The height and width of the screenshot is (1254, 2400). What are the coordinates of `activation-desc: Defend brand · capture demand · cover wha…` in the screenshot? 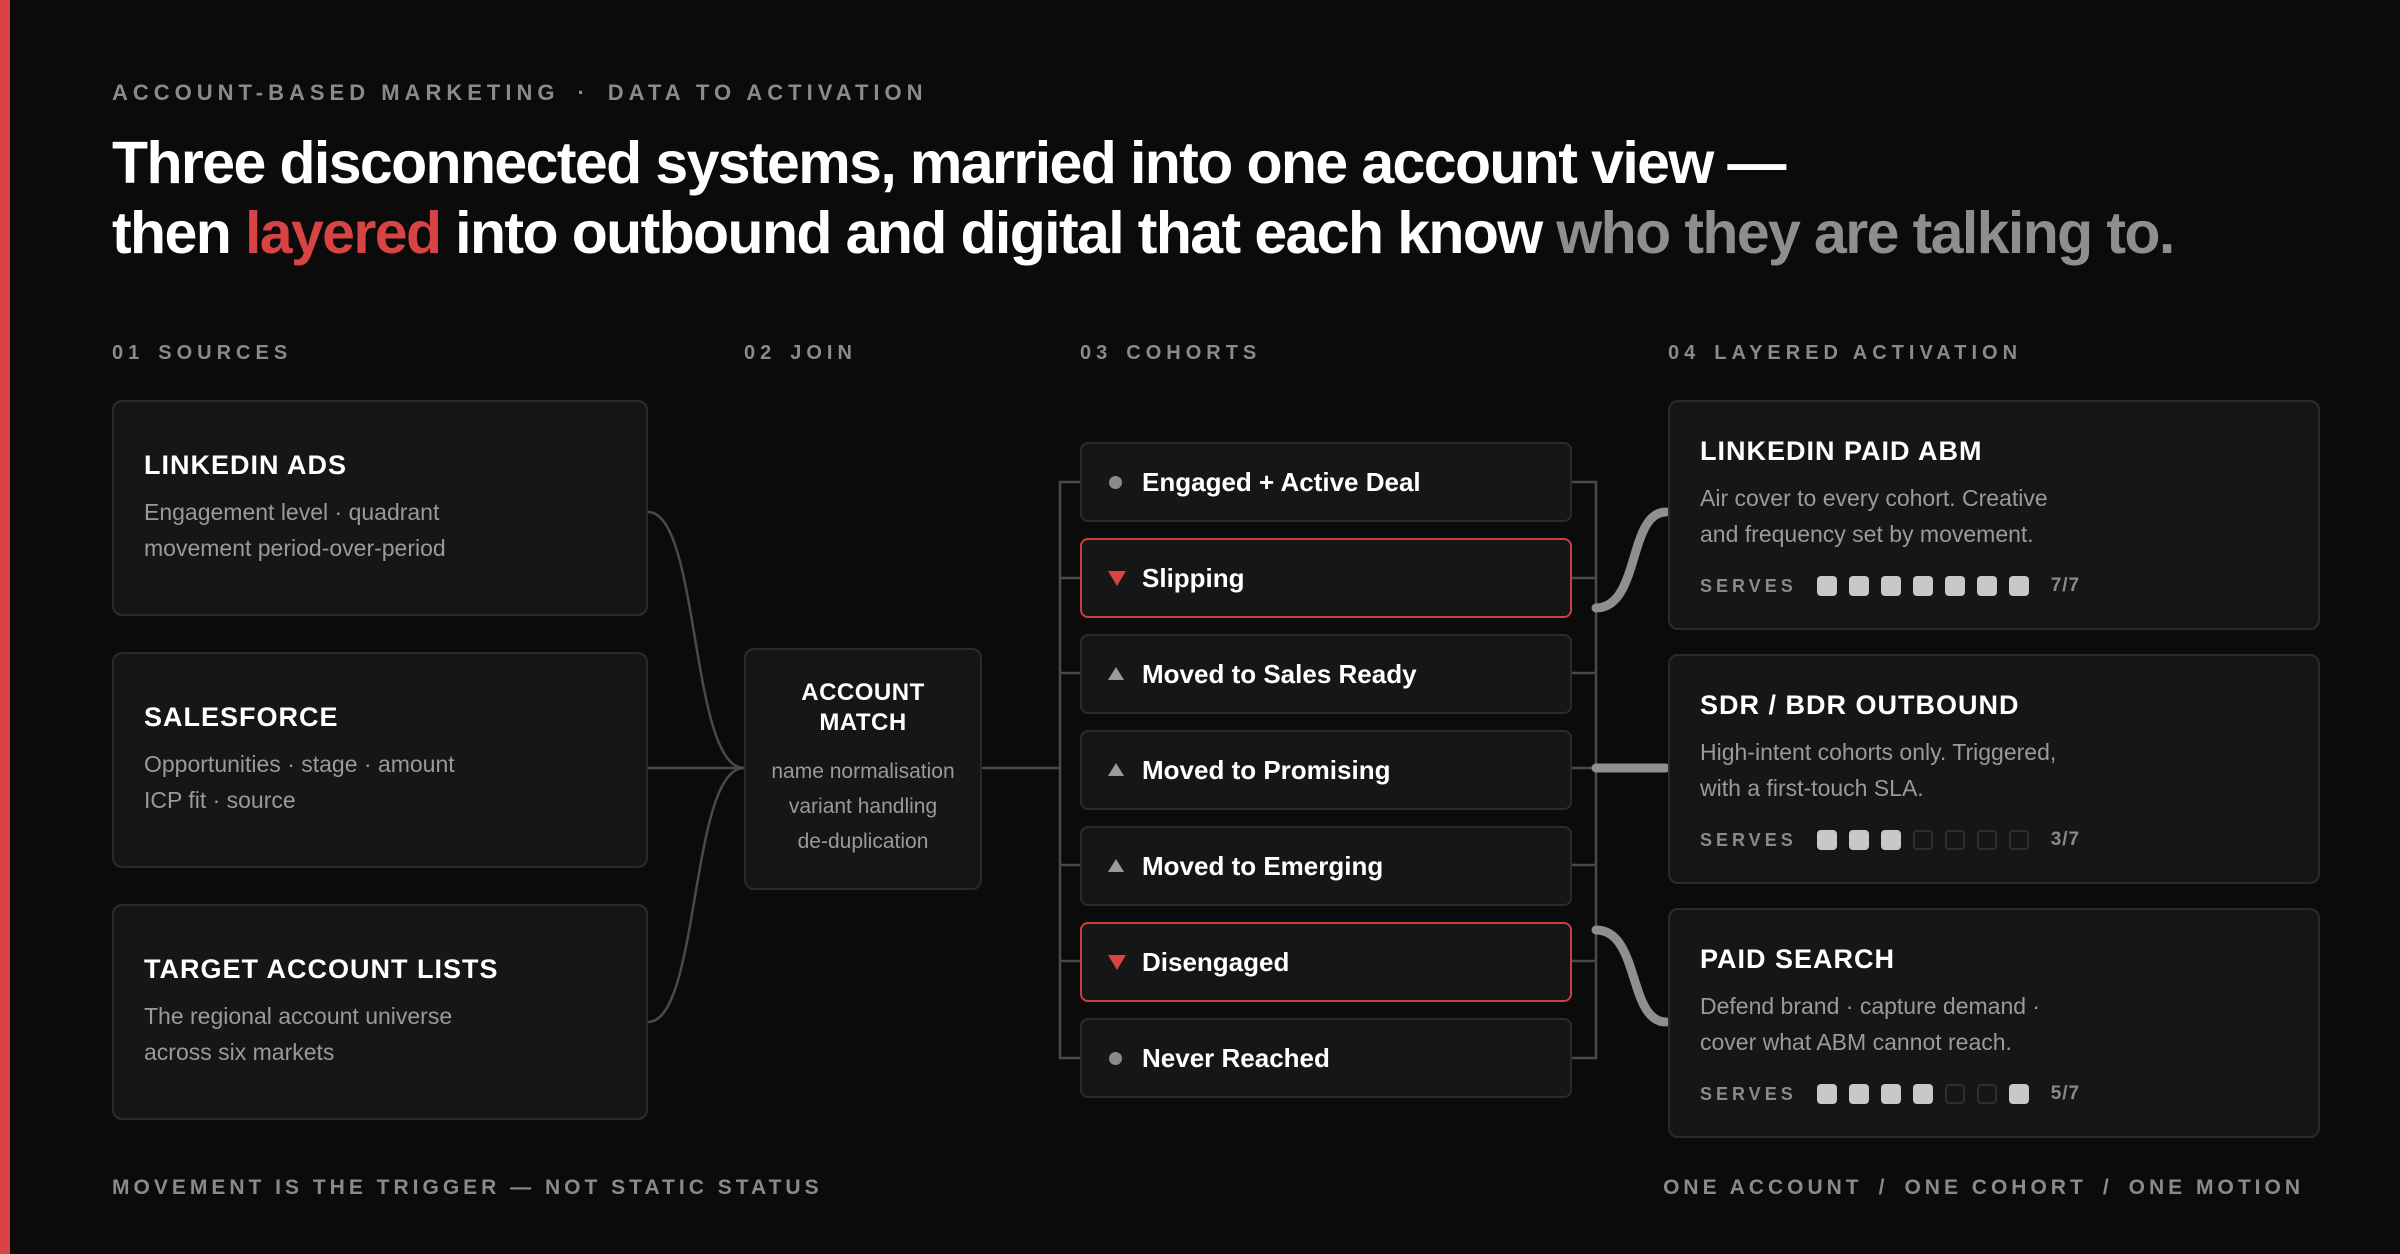 It's located at (1870, 1024).